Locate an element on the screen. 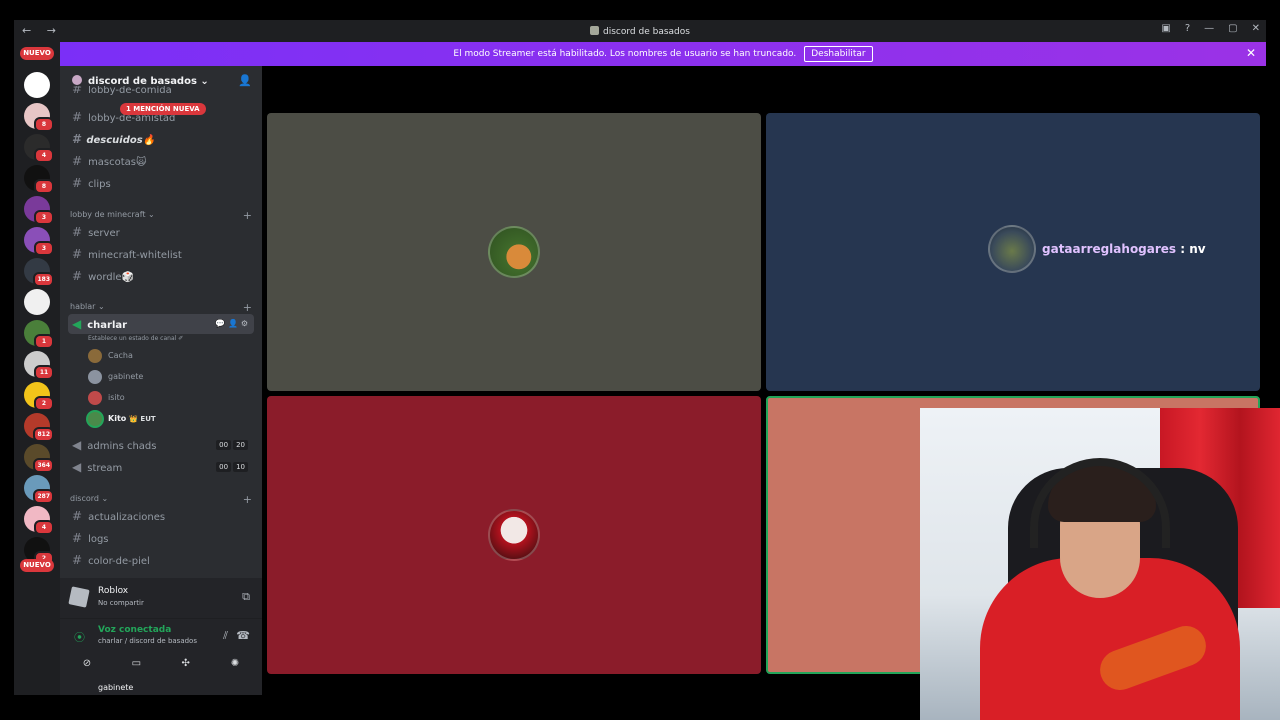 This screenshot has width=1280, height=720. channel-label: minecraft-whitelist is located at coordinates (135, 255).